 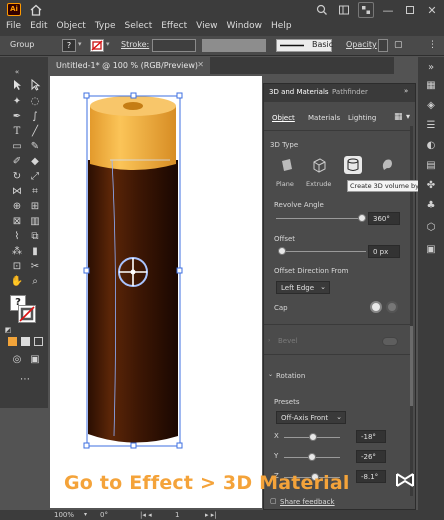 What do you see at coordinates (312, 457) in the screenshot?
I see `rotation-y-knob` at bounding box center [312, 457].